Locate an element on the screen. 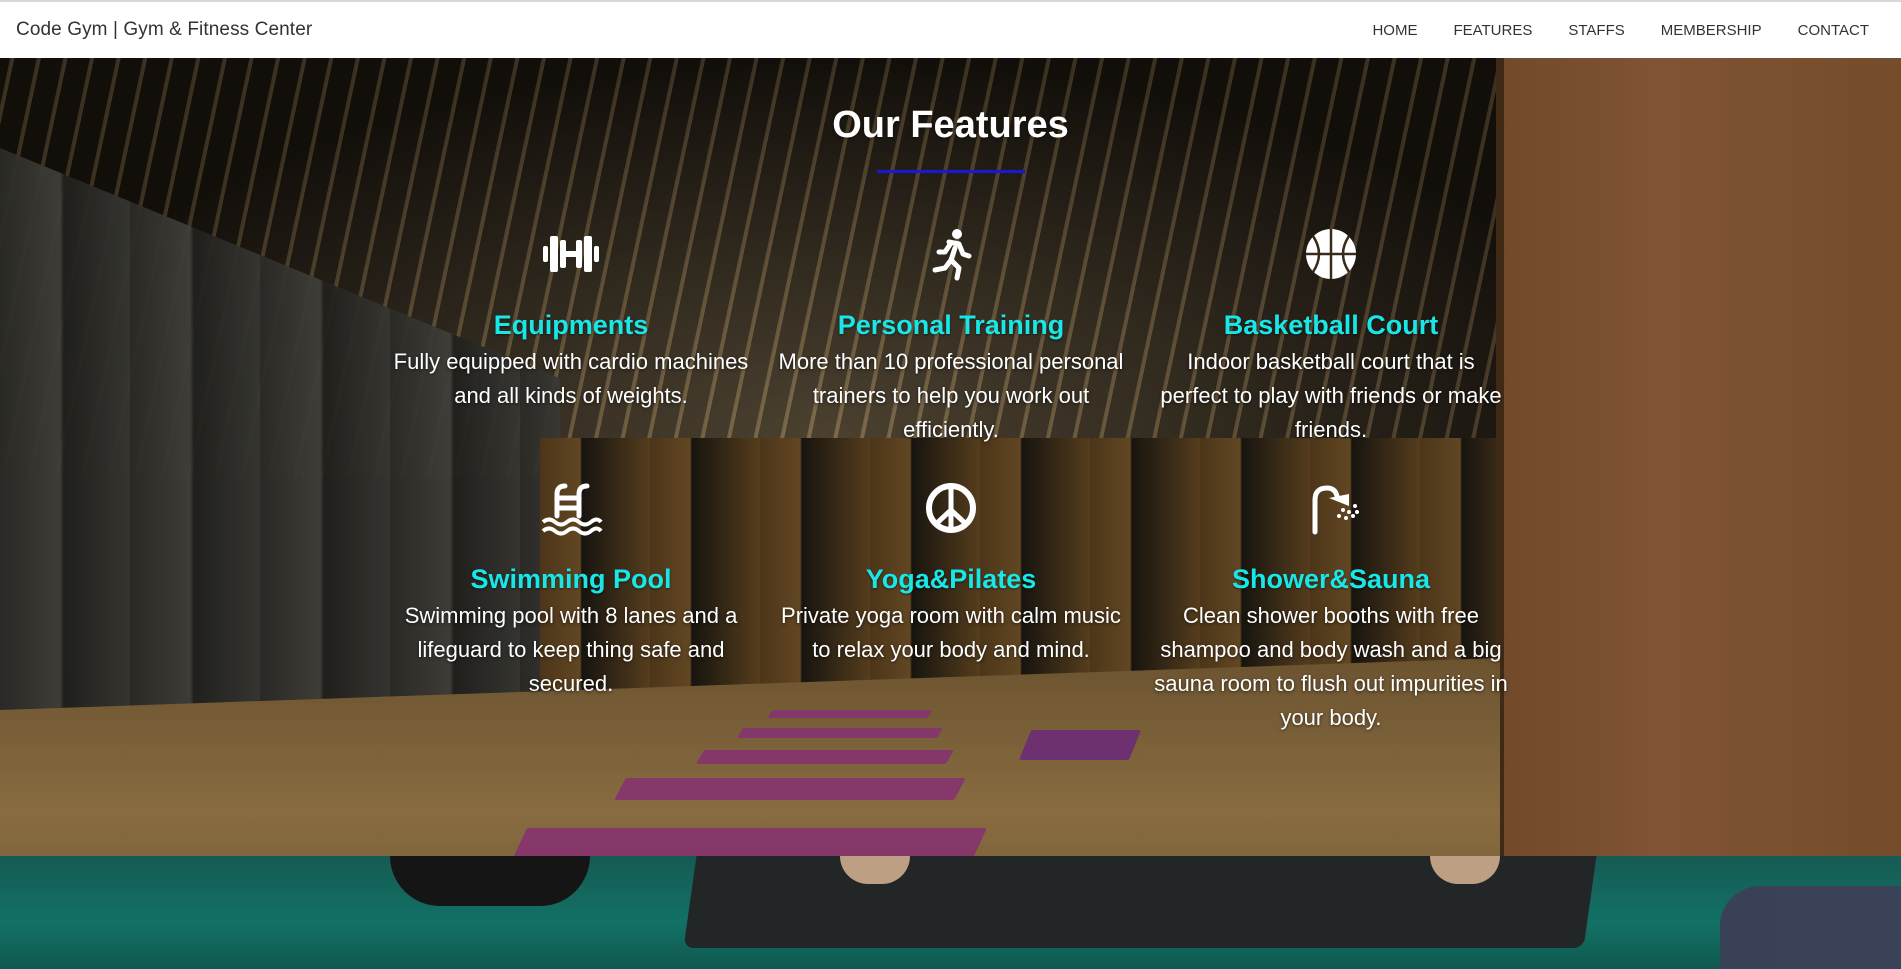 The image size is (1901, 969). background-overlay is located at coordinates (950, 912).